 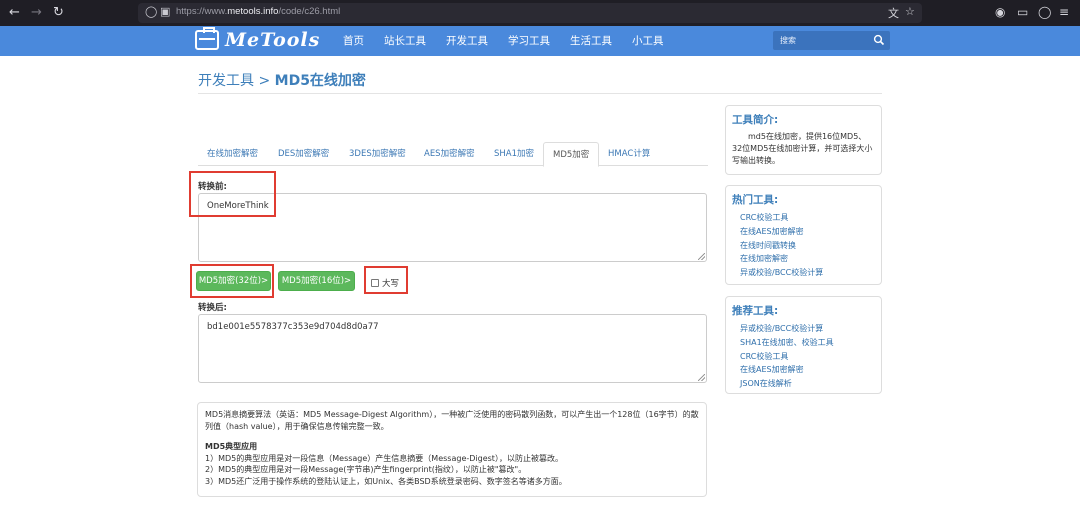 What do you see at coordinates (803, 218) in the screenshot?
I see `hot-link-crc: CRC校验工具` at bounding box center [803, 218].